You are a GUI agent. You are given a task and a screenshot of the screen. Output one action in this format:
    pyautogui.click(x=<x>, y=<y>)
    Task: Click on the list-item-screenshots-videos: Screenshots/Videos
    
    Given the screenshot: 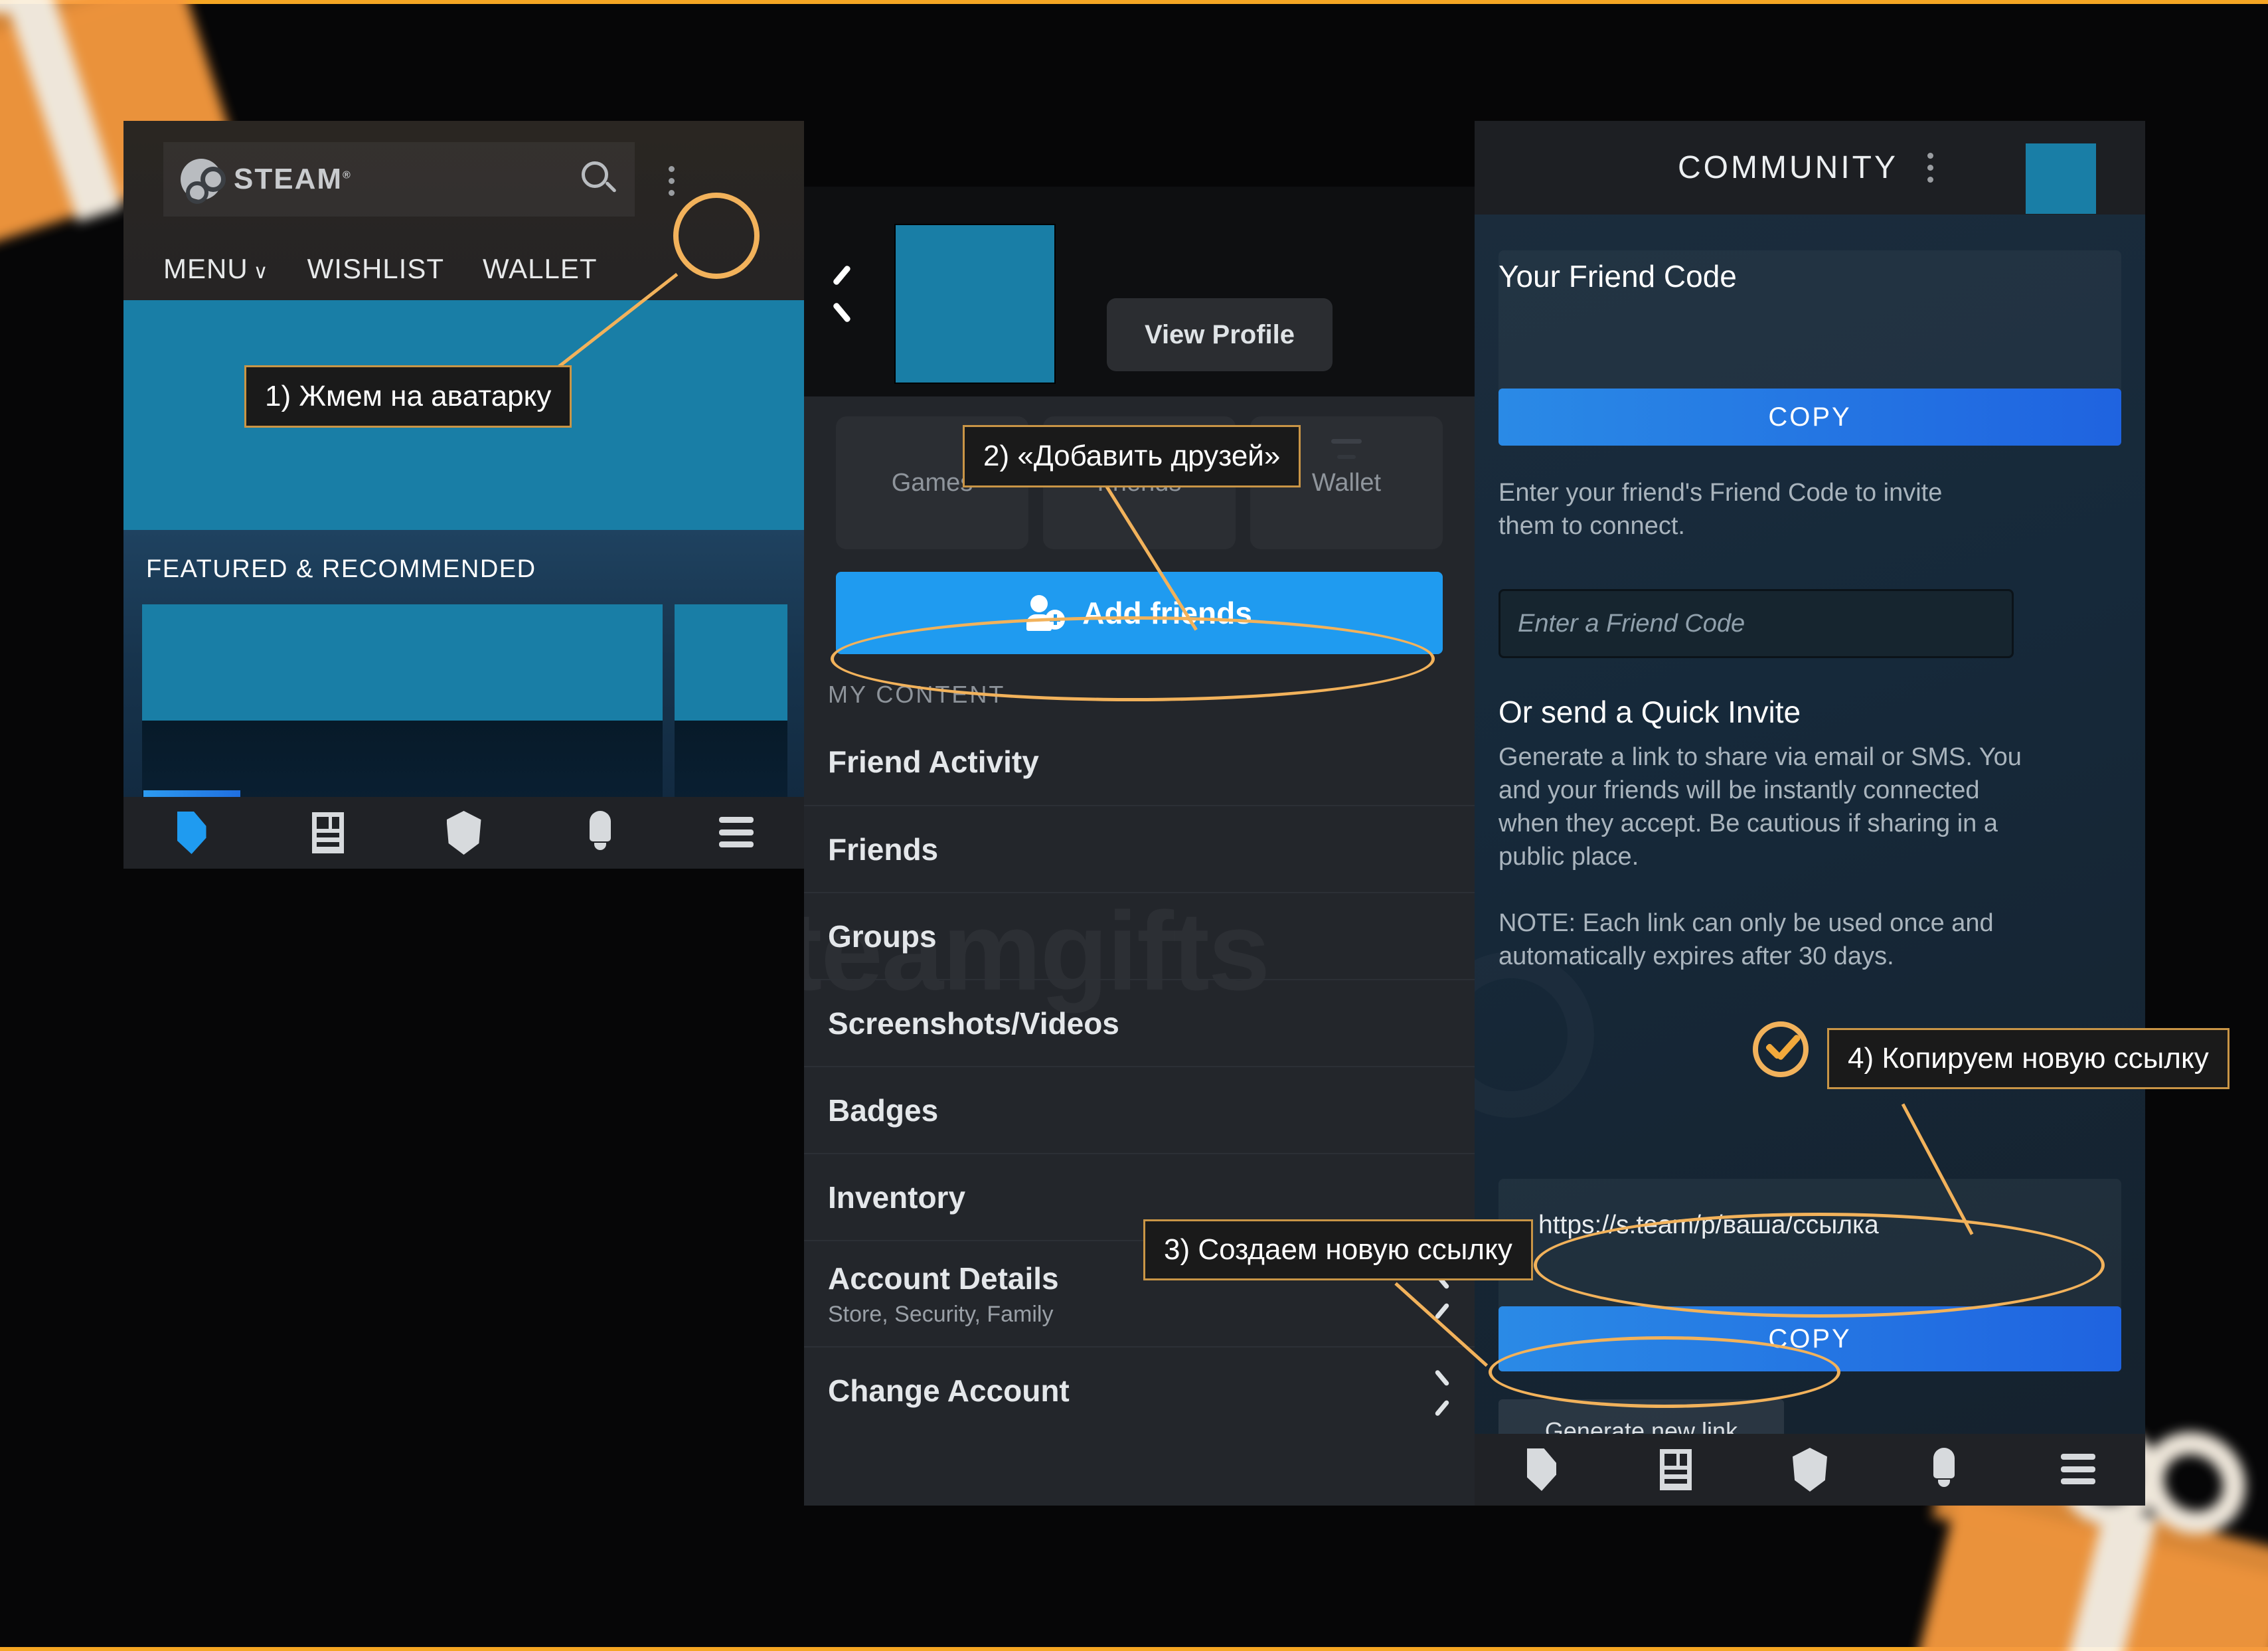 What is the action you would take?
    pyautogui.click(x=1139, y=1023)
    